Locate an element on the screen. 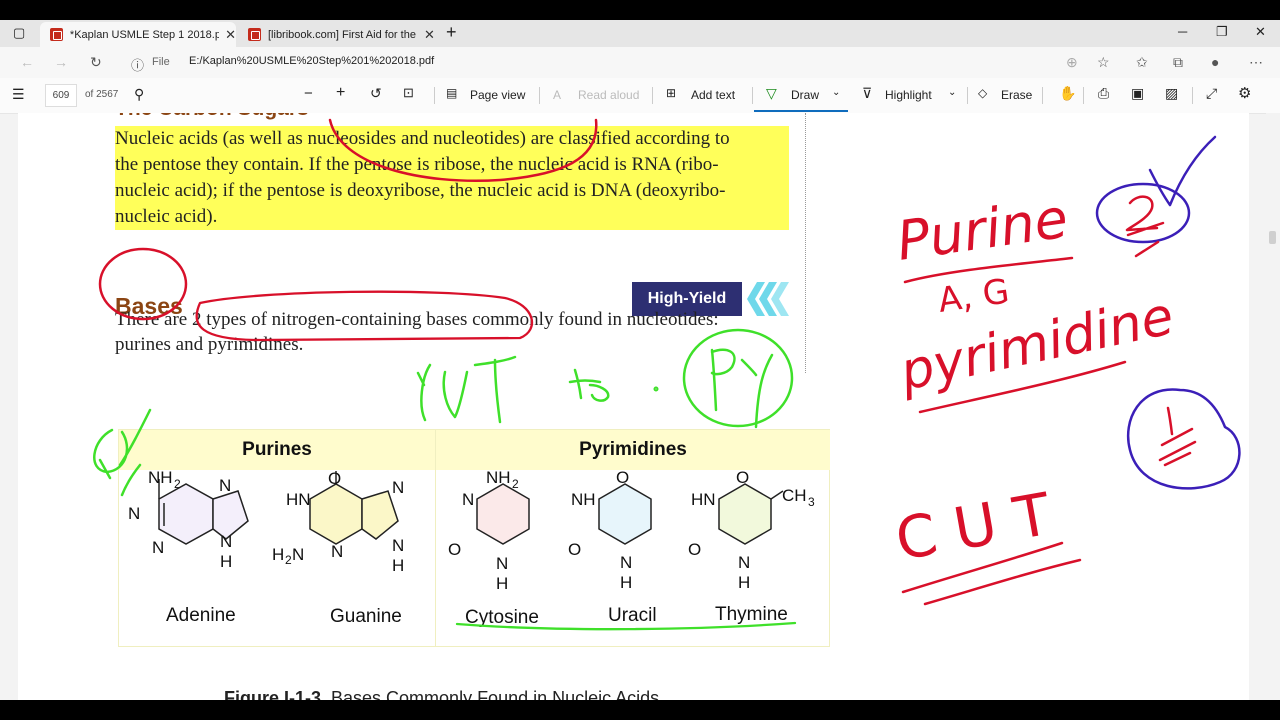  profile-avatar-icon: ● is located at coordinates (1215, 62).